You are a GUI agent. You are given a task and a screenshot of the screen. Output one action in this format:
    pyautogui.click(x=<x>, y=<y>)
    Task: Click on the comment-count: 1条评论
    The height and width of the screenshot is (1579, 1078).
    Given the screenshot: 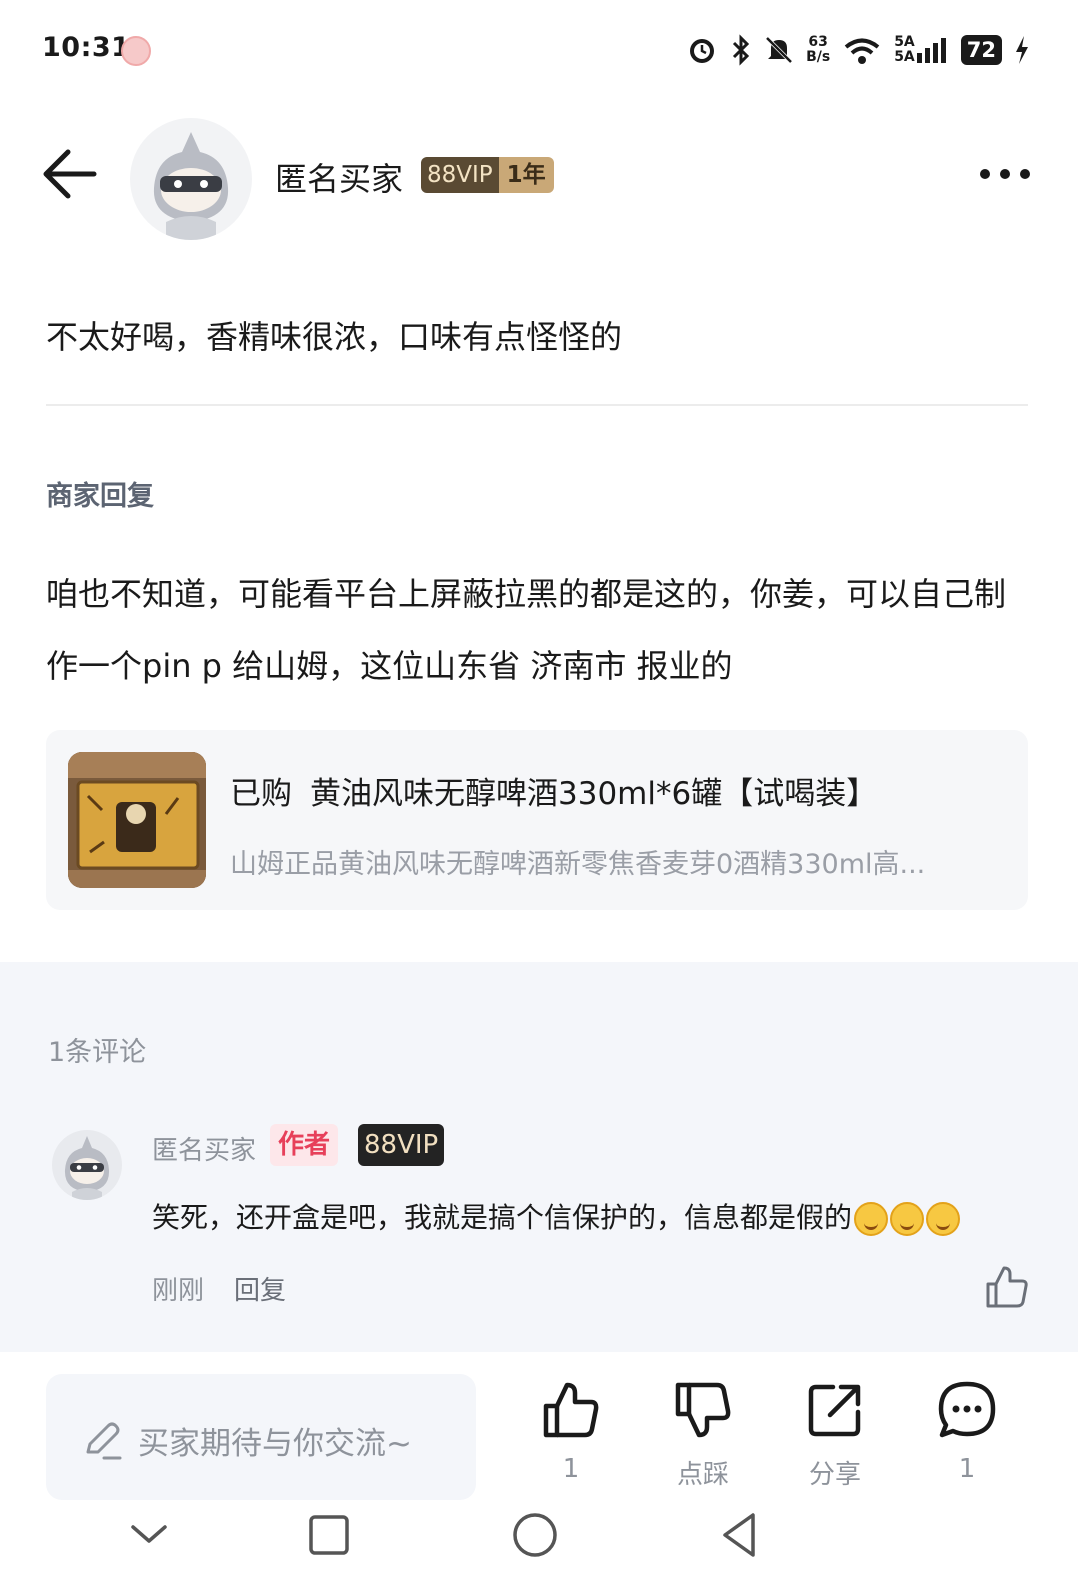 What is the action you would take?
    pyautogui.click(x=97, y=1052)
    